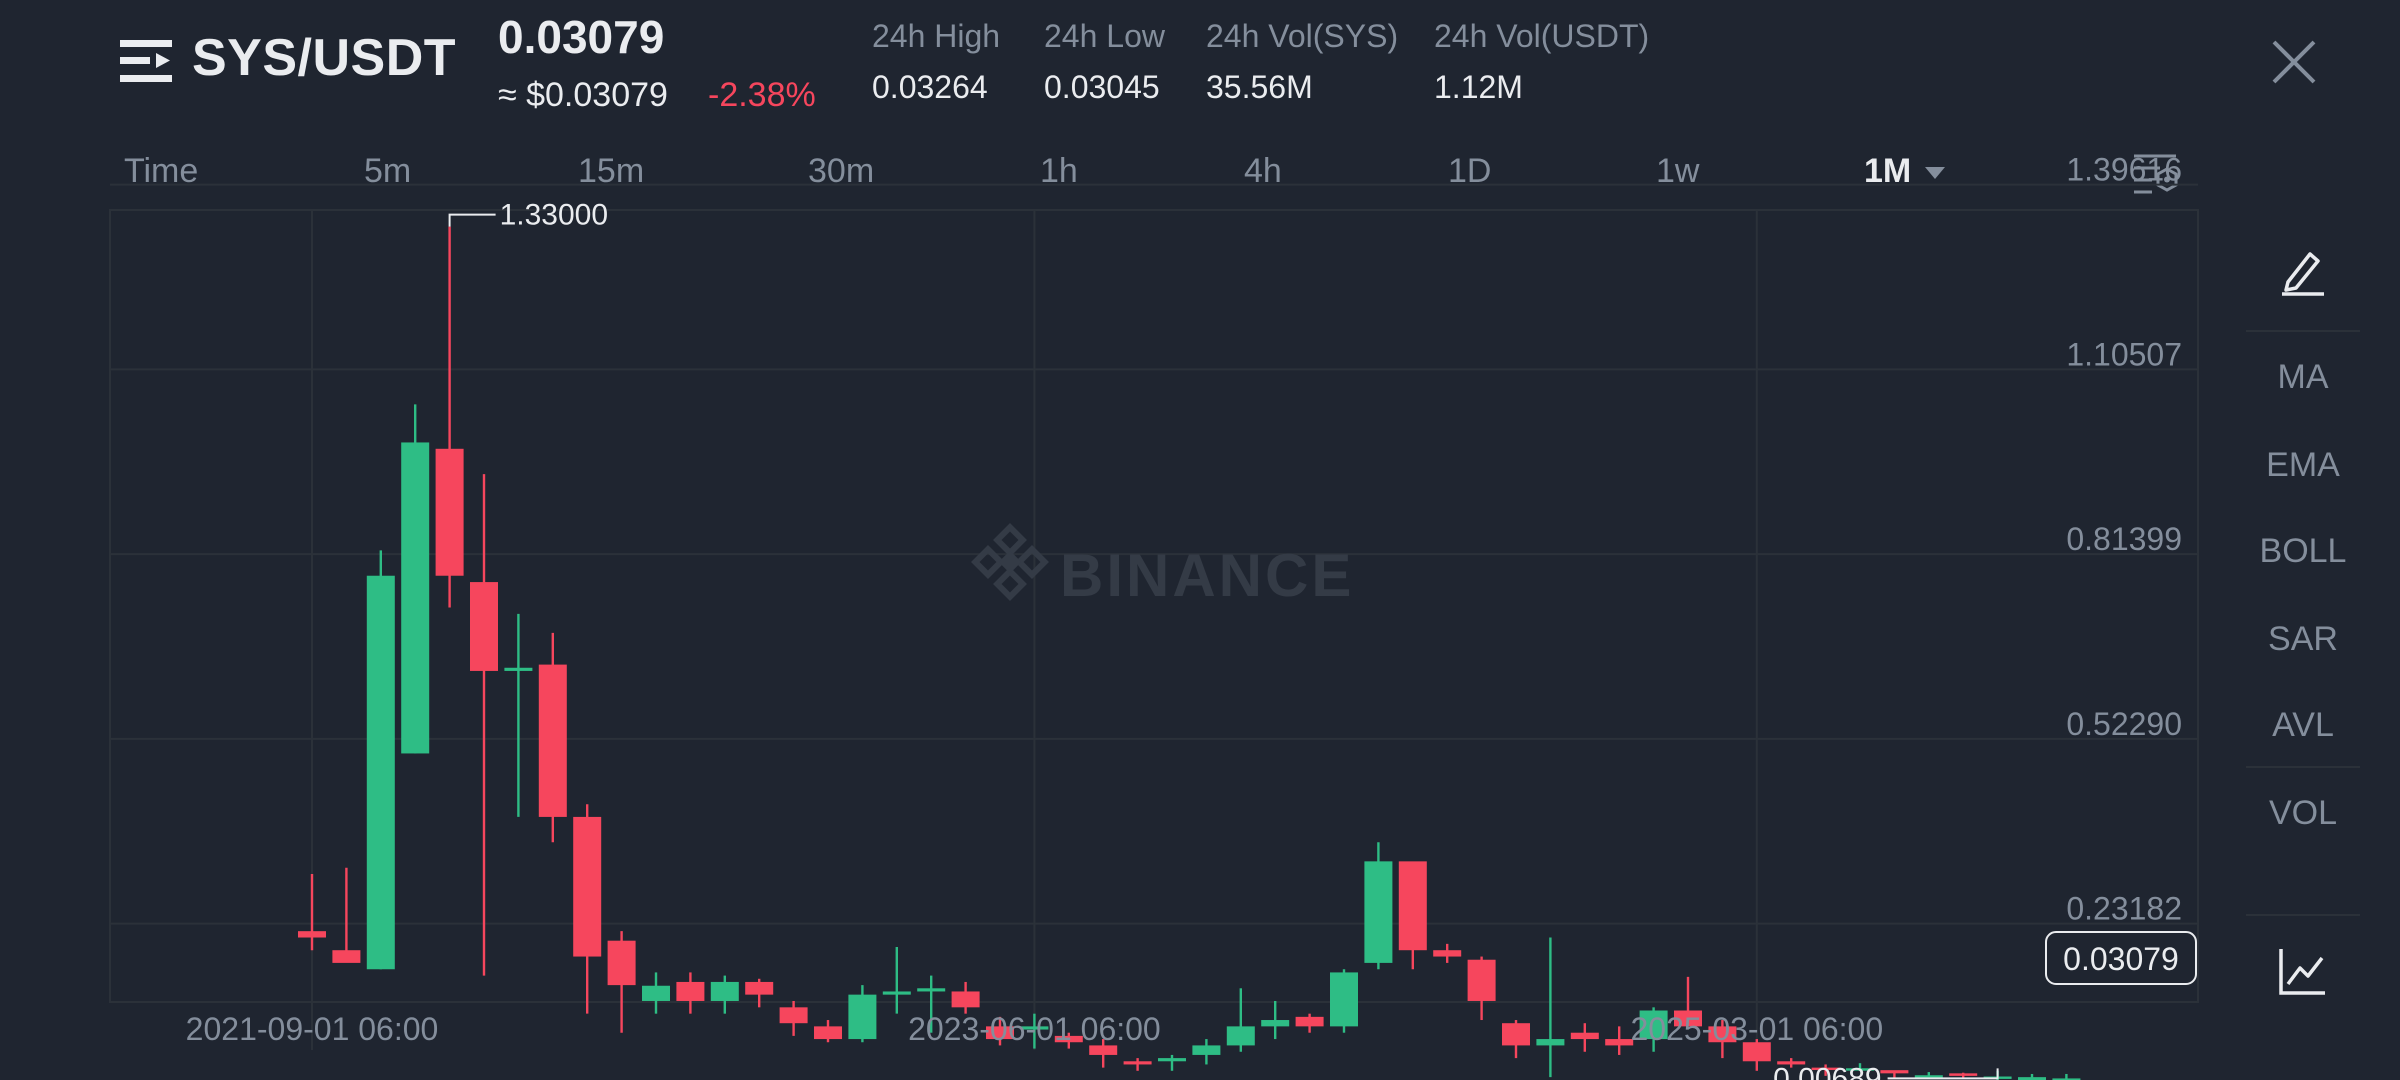 The height and width of the screenshot is (1080, 2400). What do you see at coordinates (2303, 639) in the screenshot?
I see `tool-sar: SAR` at bounding box center [2303, 639].